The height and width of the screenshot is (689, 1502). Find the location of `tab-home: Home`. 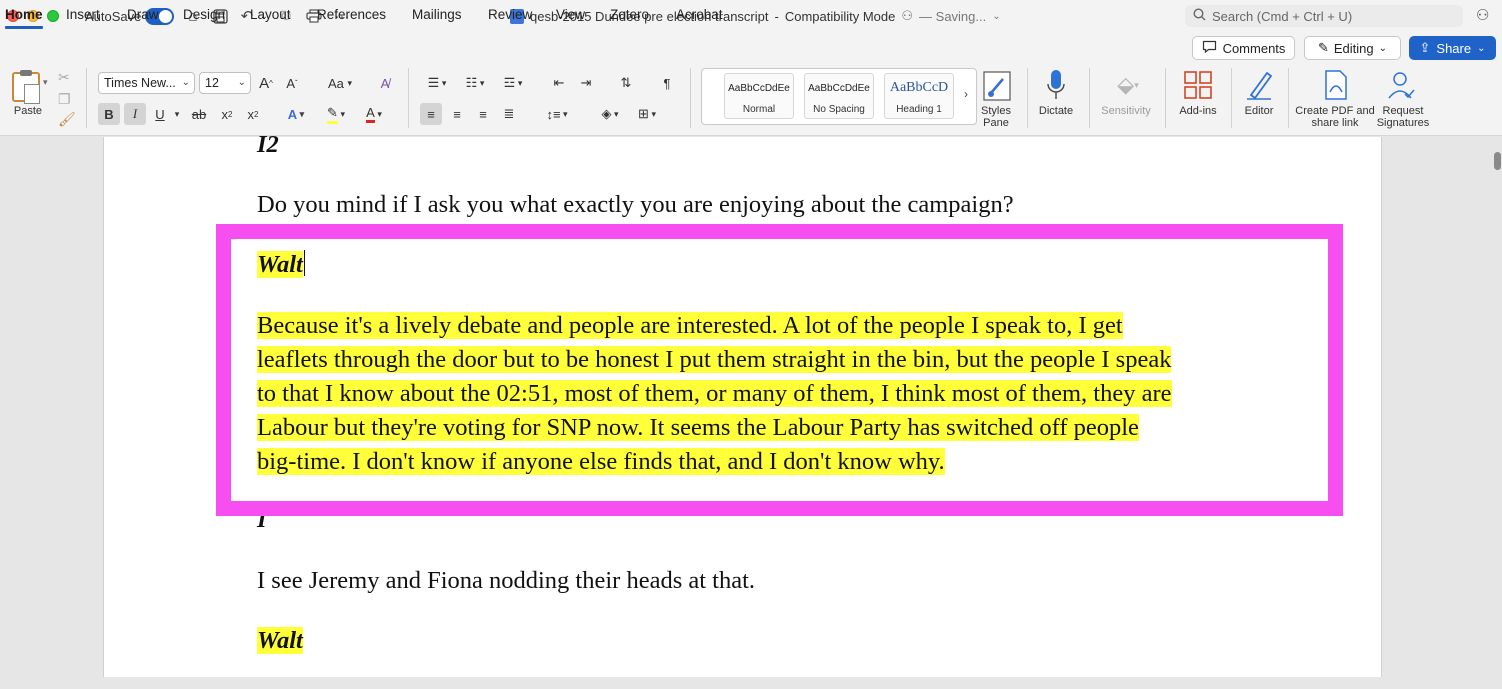

tab-home: Home is located at coordinates (24, 18).